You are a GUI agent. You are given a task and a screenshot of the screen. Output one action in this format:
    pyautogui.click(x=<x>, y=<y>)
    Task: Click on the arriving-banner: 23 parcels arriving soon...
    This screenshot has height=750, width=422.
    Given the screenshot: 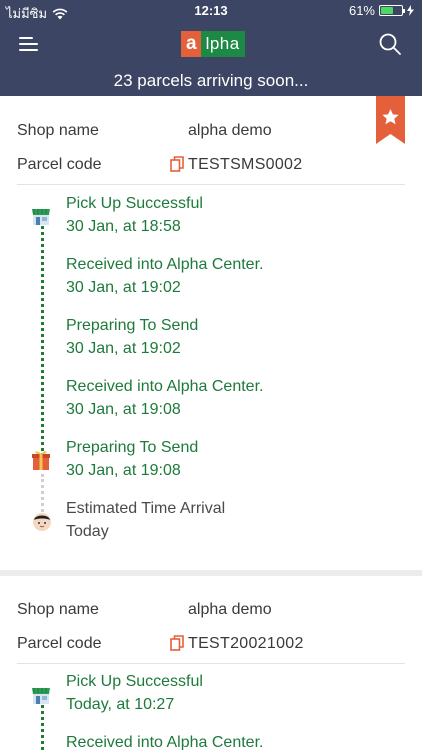 What is the action you would take?
    pyautogui.click(x=211, y=81)
    